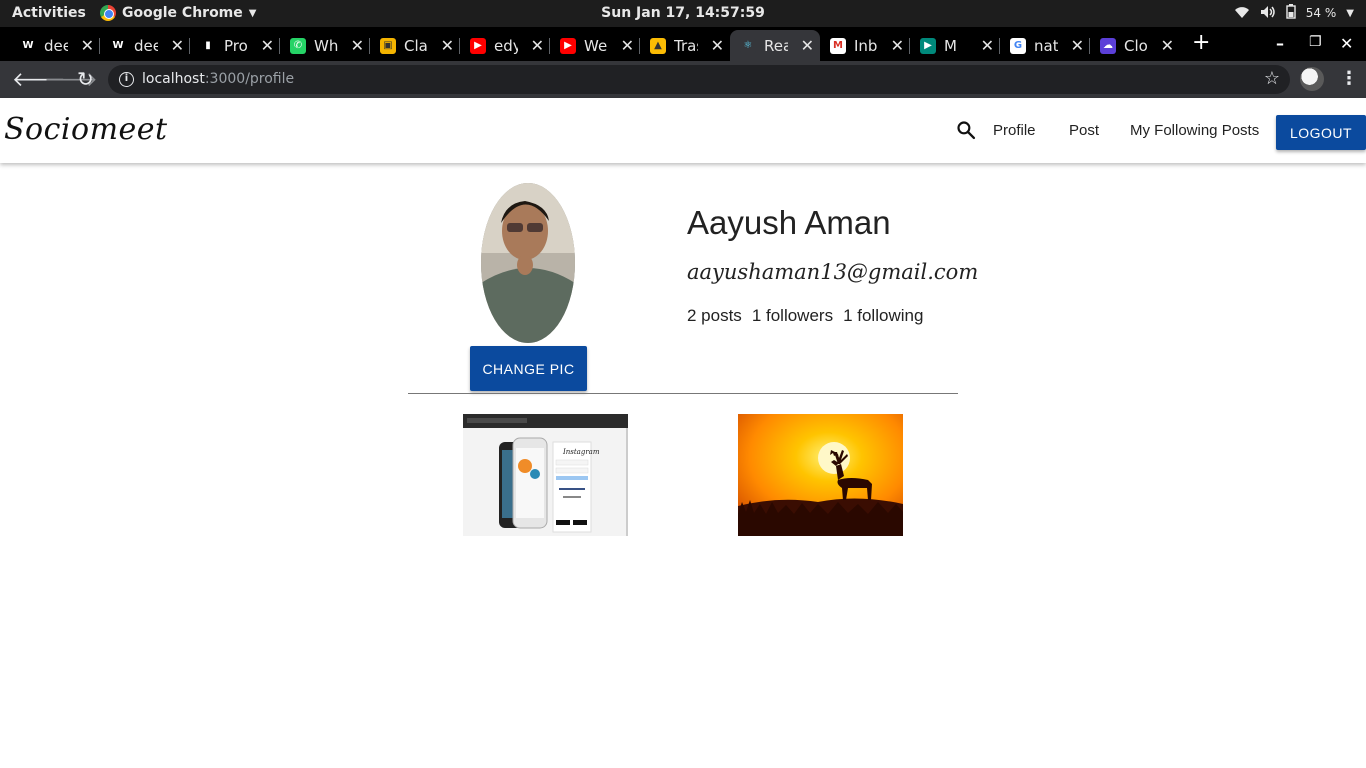 This screenshot has height=768, width=1366. I want to click on posts-count: 2 posts, so click(714, 315).